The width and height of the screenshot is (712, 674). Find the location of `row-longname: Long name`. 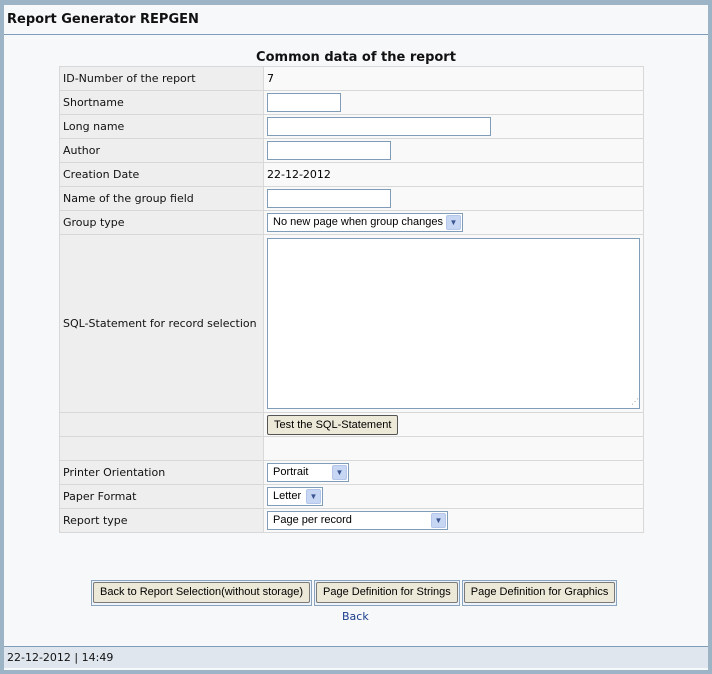

row-longname: Long name is located at coordinates (351, 126).